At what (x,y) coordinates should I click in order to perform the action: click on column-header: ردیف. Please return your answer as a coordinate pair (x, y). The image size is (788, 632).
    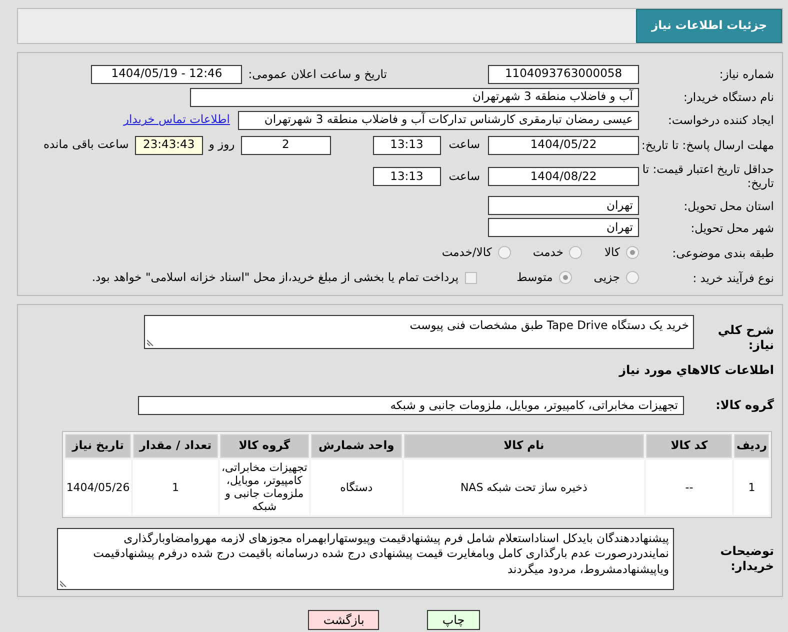
    Looking at the image, I should click on (751, 446).